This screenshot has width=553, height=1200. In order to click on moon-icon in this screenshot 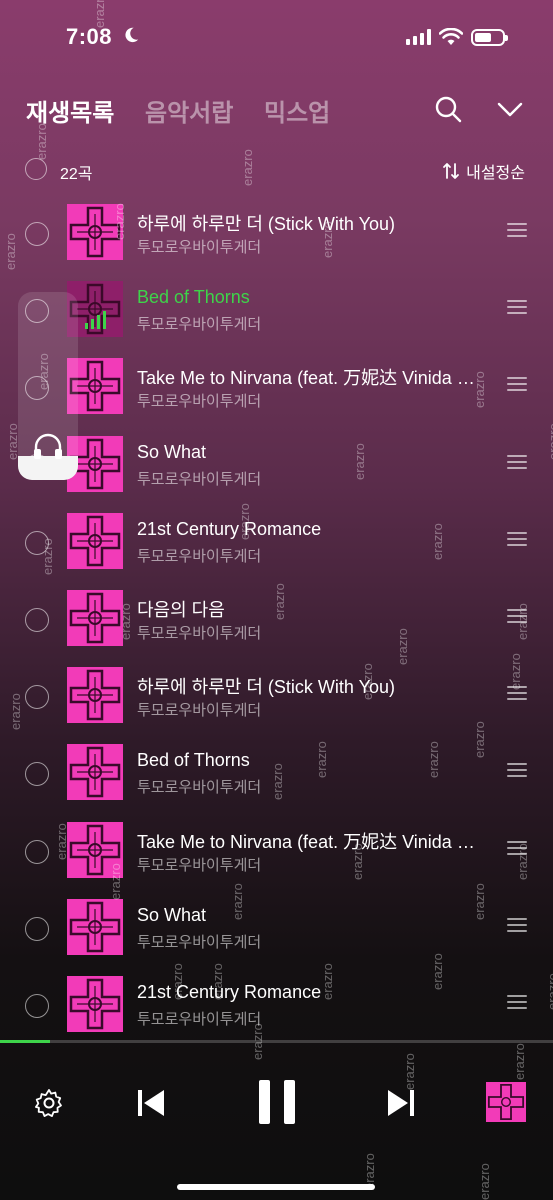, I will do `click(132, 35)`.